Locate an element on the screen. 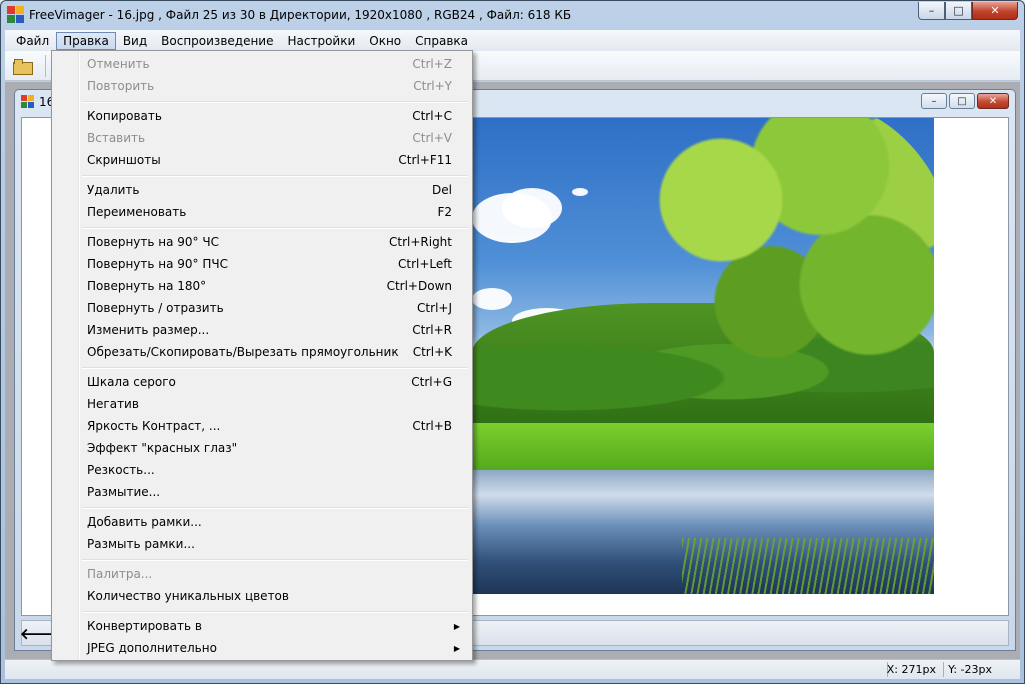  child-caption-buttons: – □ ✕ is located at coordinates (965, 101).